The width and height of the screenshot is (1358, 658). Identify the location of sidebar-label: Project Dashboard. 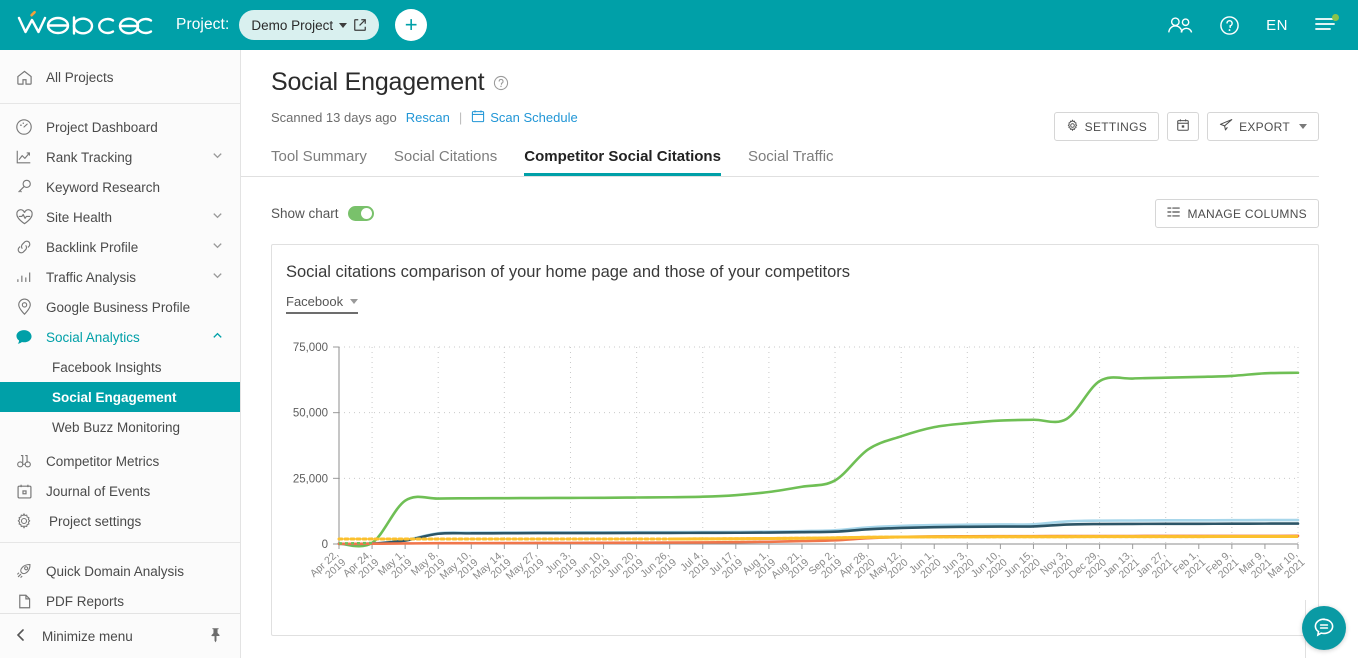
(102, 127).